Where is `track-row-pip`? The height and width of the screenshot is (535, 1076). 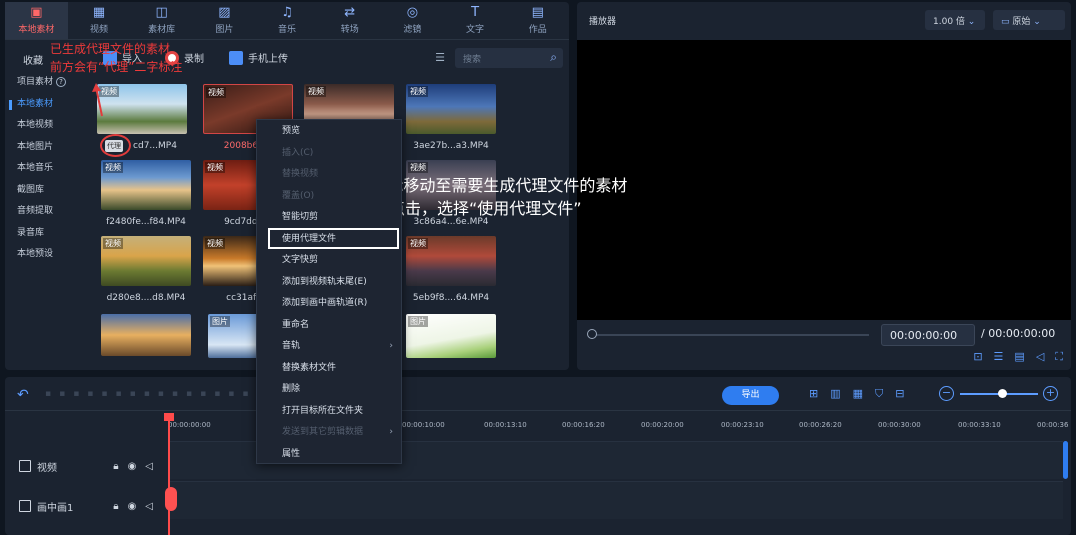
track-row-pip is located at coordinates (615, 500).